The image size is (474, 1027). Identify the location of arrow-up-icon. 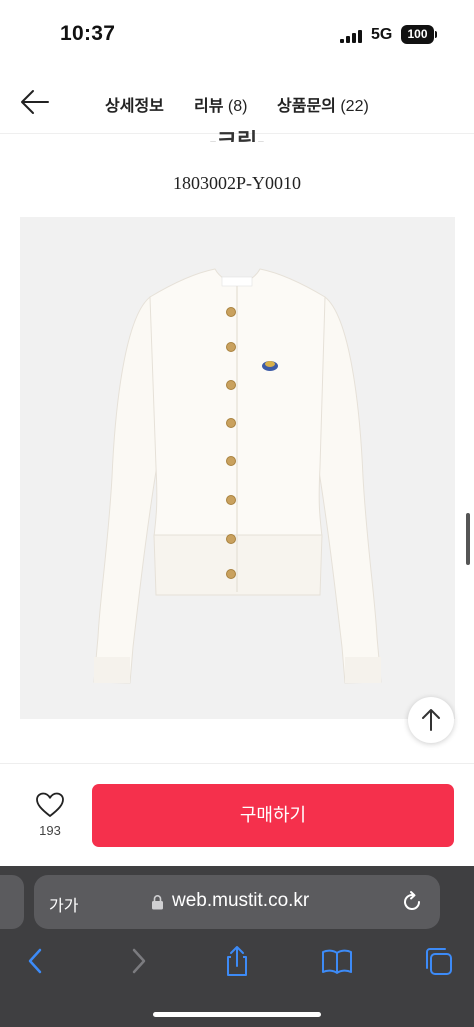
(431, 720).